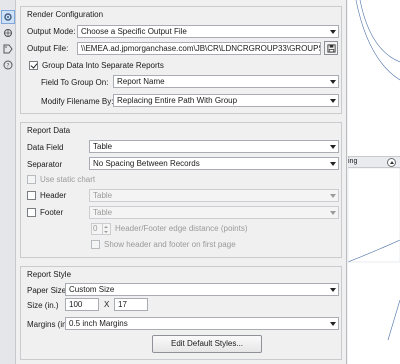 The height and width of the screenshot is (364, 400). I want to click on size-x-label: X, so click(107, 304).